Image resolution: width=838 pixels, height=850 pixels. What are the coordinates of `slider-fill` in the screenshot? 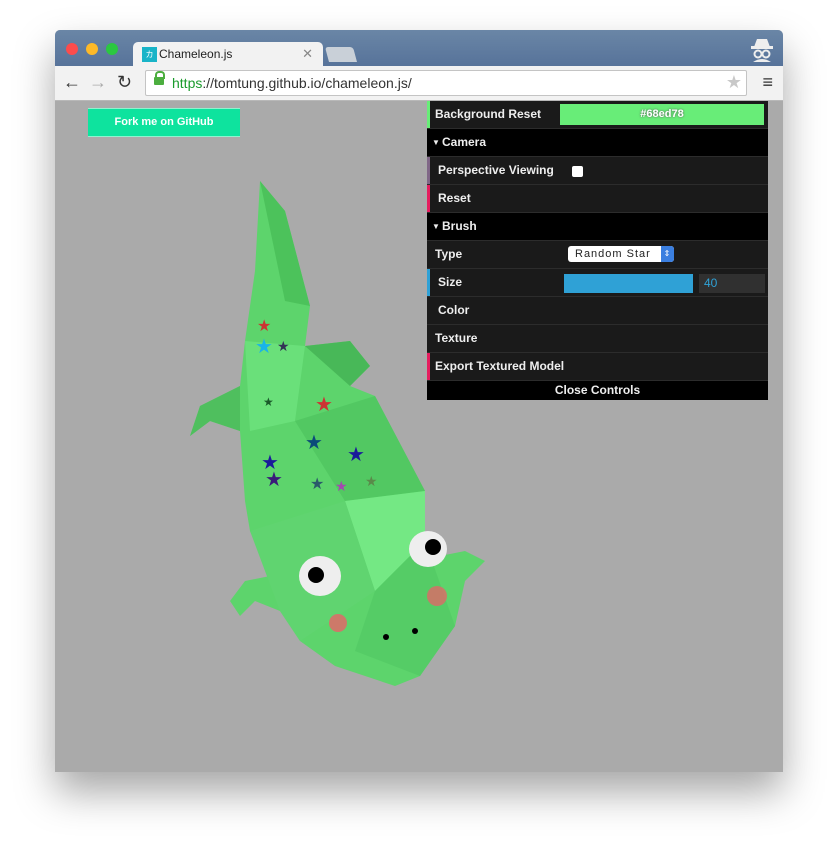 It's located at (628, 283).